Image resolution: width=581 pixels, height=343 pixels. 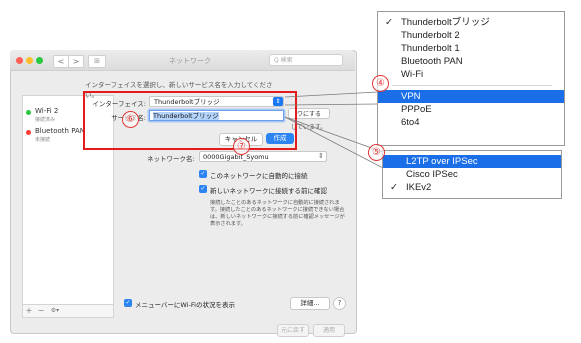 I want to click on annotation-number-5: ⑤, so click(x=376, y=152).